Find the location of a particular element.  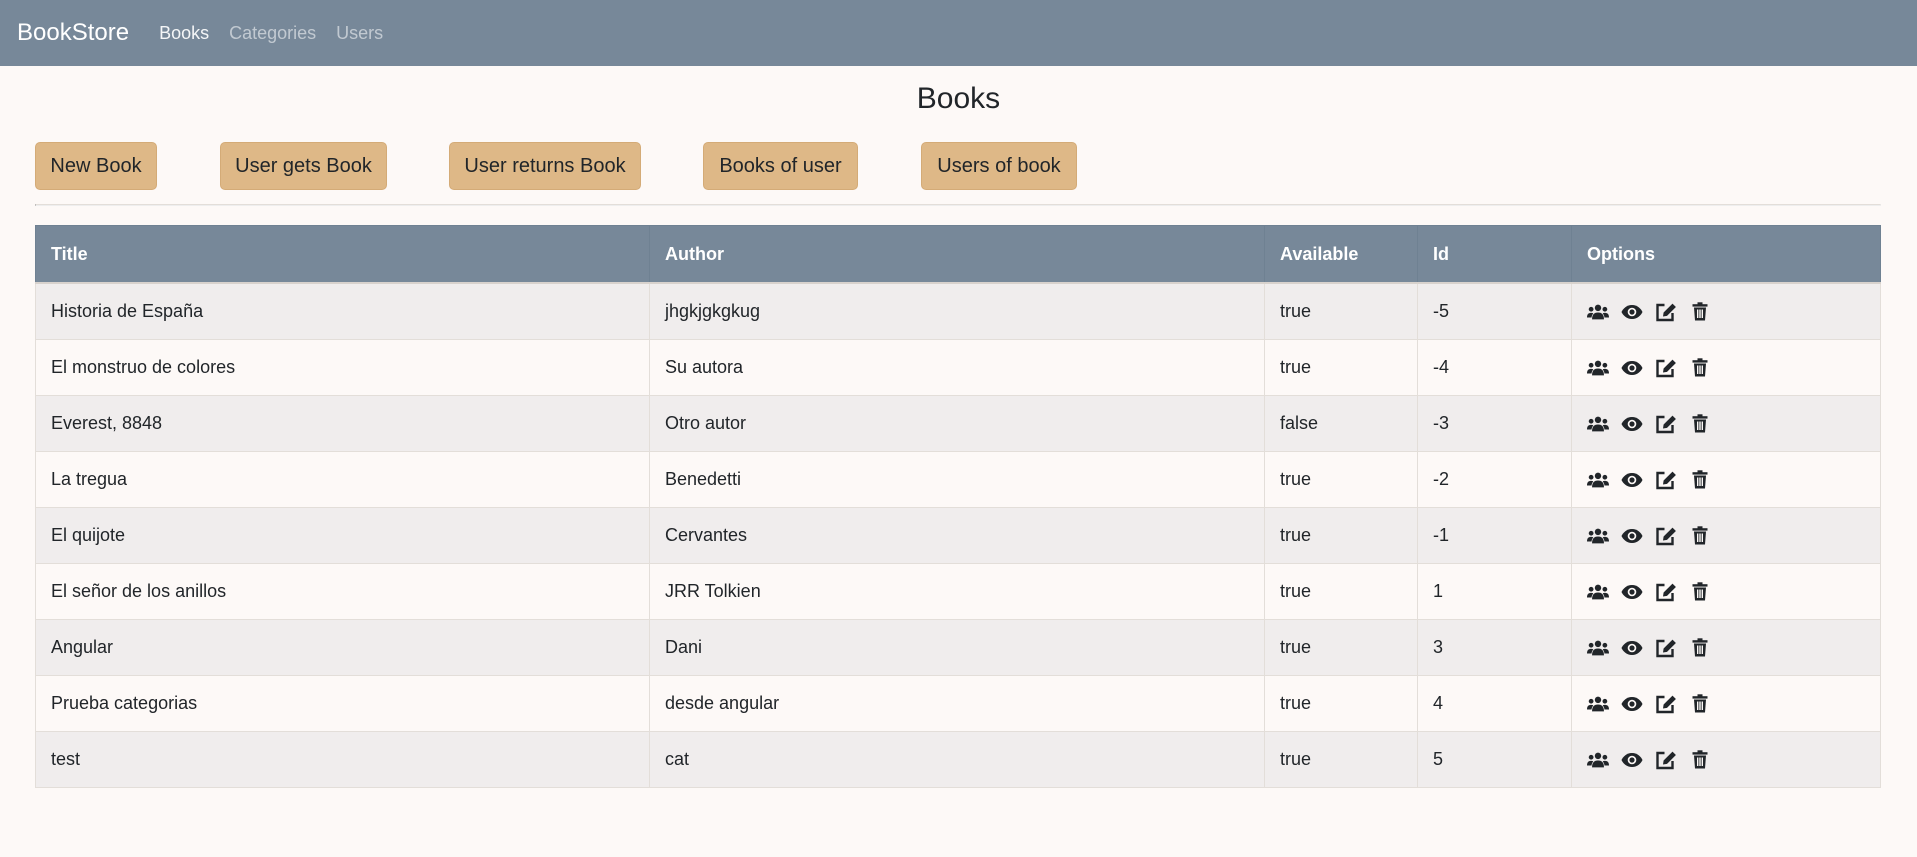

cell-id: 4 is located at coordinates (1494, 703).